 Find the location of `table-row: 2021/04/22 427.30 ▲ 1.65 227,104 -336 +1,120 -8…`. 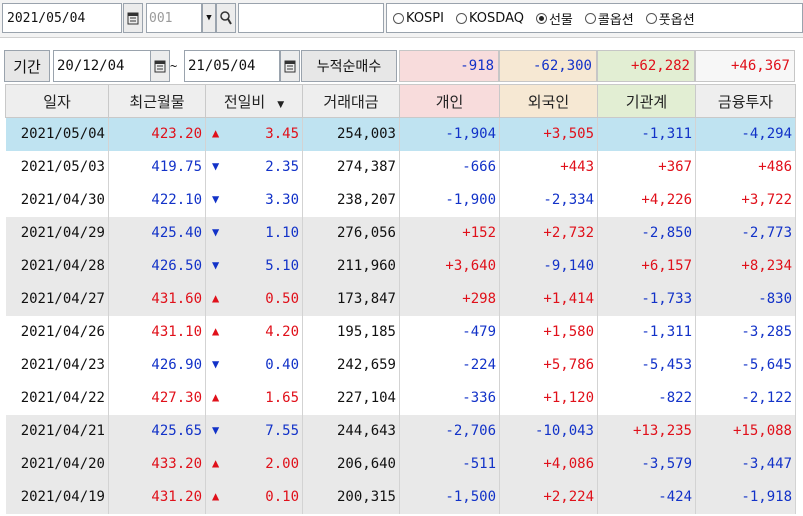

table-row: 2021/04/22 427.30 ▲ 1.65 227,104 -336 +1,120 -8… is located at coordinates (400, 398).